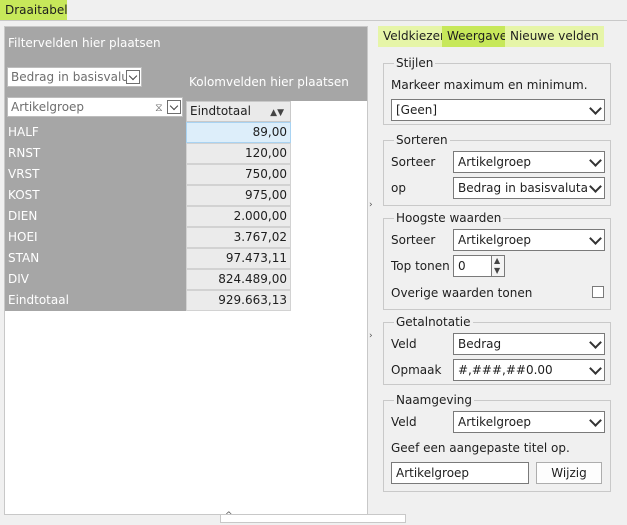 This screenshot has width=627, height=525. I want to click on sort-icon: ▲▼, so click(277, 113).